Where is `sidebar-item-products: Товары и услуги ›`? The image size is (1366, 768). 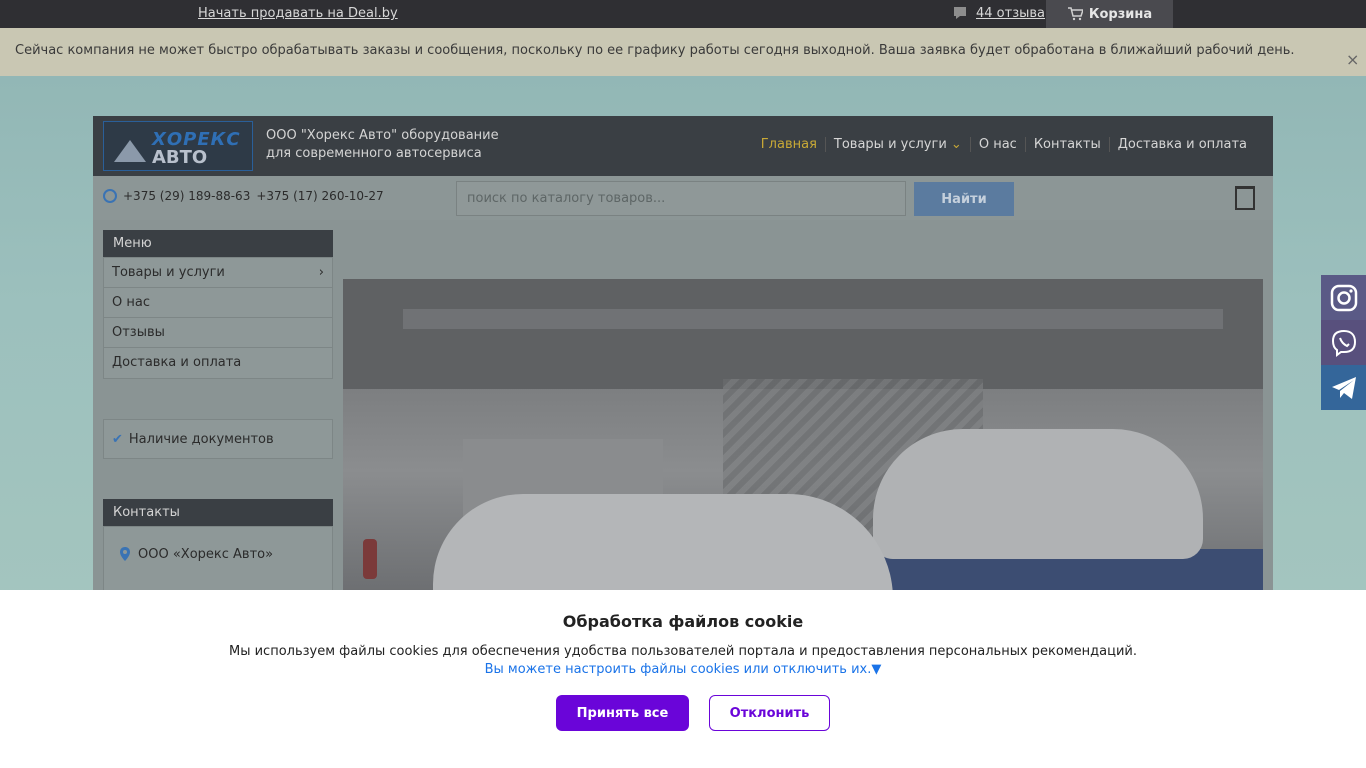
sidebar-item-products: Товары и услуги › is located at coordinates (218, 273).